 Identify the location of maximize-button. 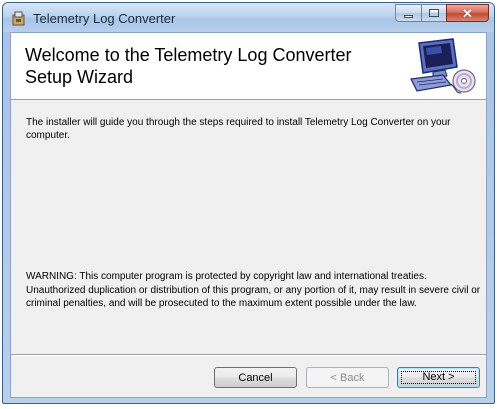
(434, 13).